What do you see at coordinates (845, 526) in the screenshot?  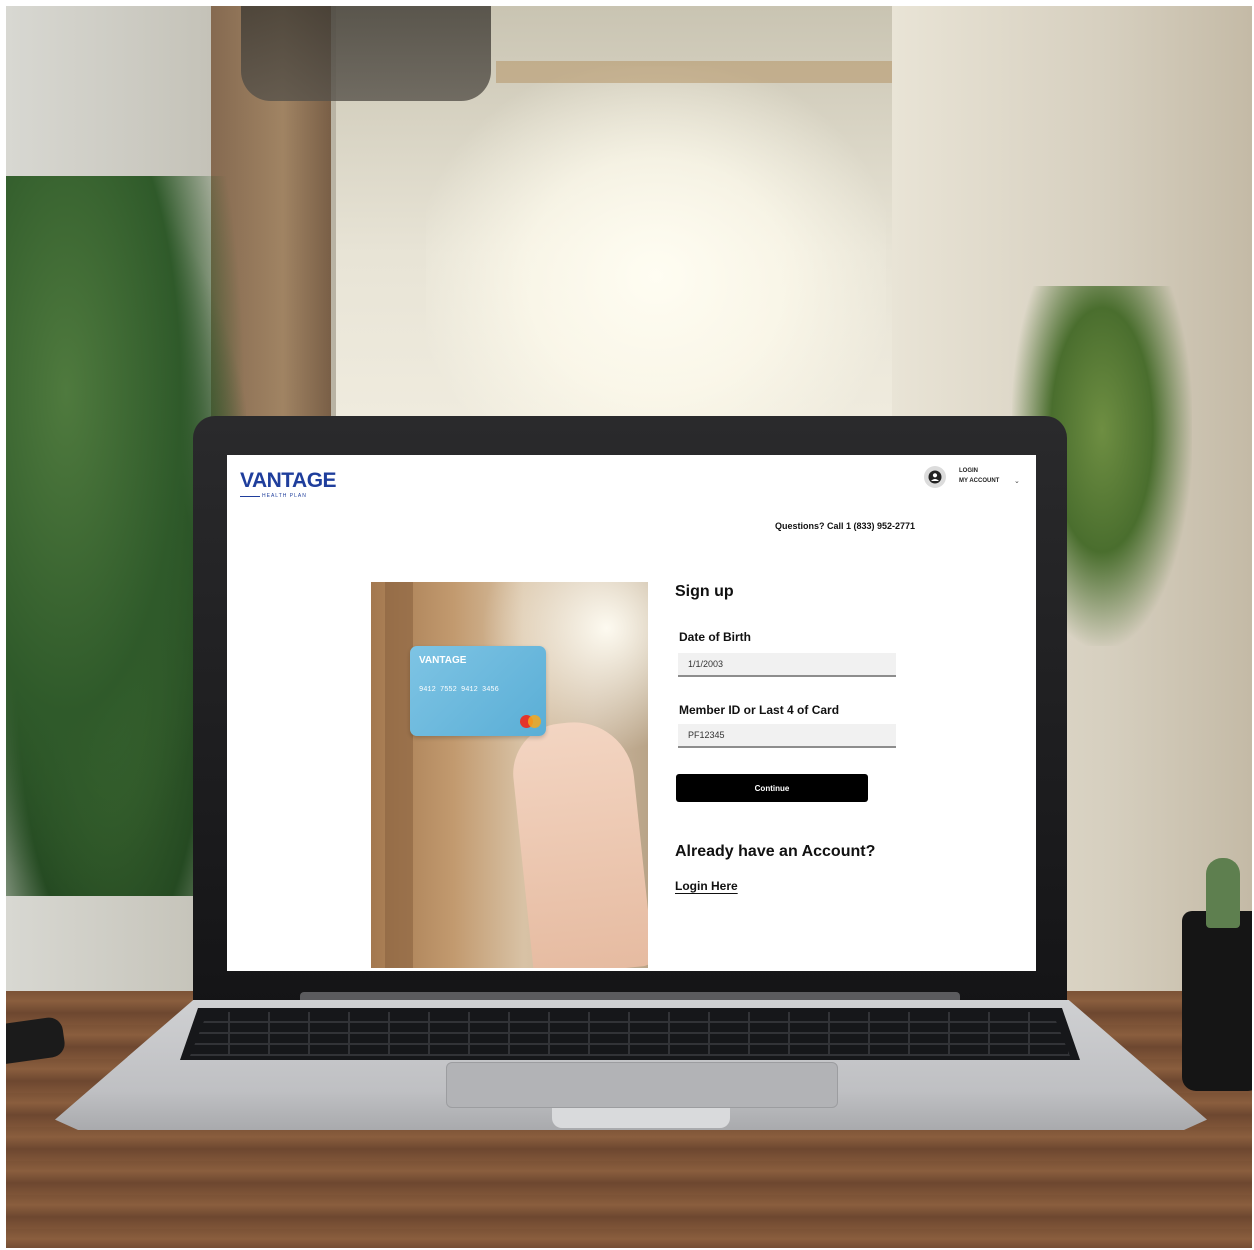 I see `support-phone-text: Questions? Call 1 (833) 952-2771` at bounding box center [845, 526].